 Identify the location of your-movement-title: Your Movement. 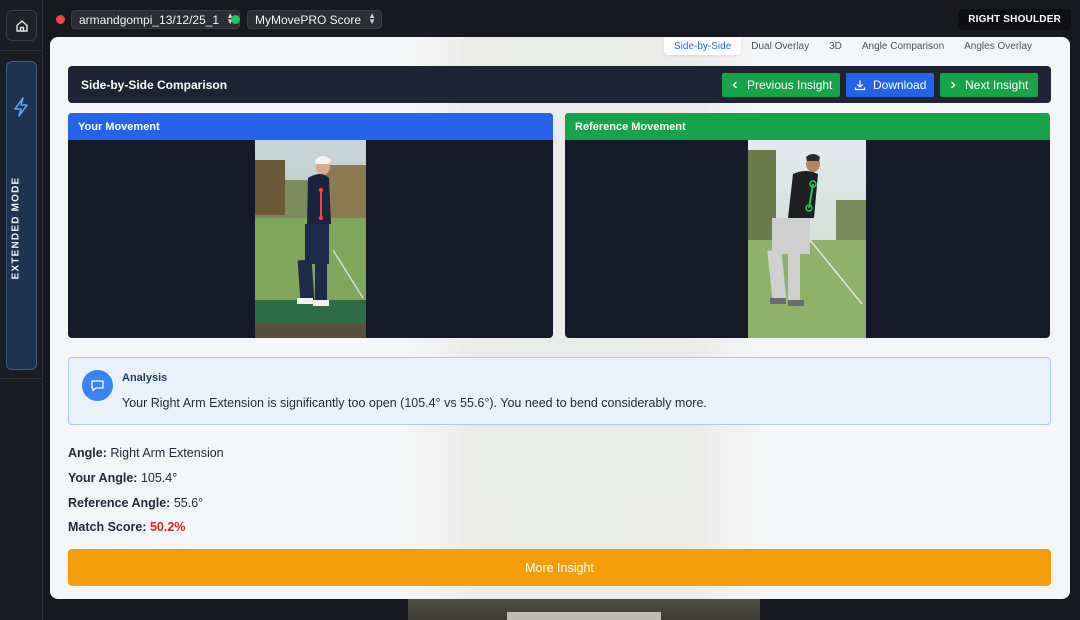
(310, 126).